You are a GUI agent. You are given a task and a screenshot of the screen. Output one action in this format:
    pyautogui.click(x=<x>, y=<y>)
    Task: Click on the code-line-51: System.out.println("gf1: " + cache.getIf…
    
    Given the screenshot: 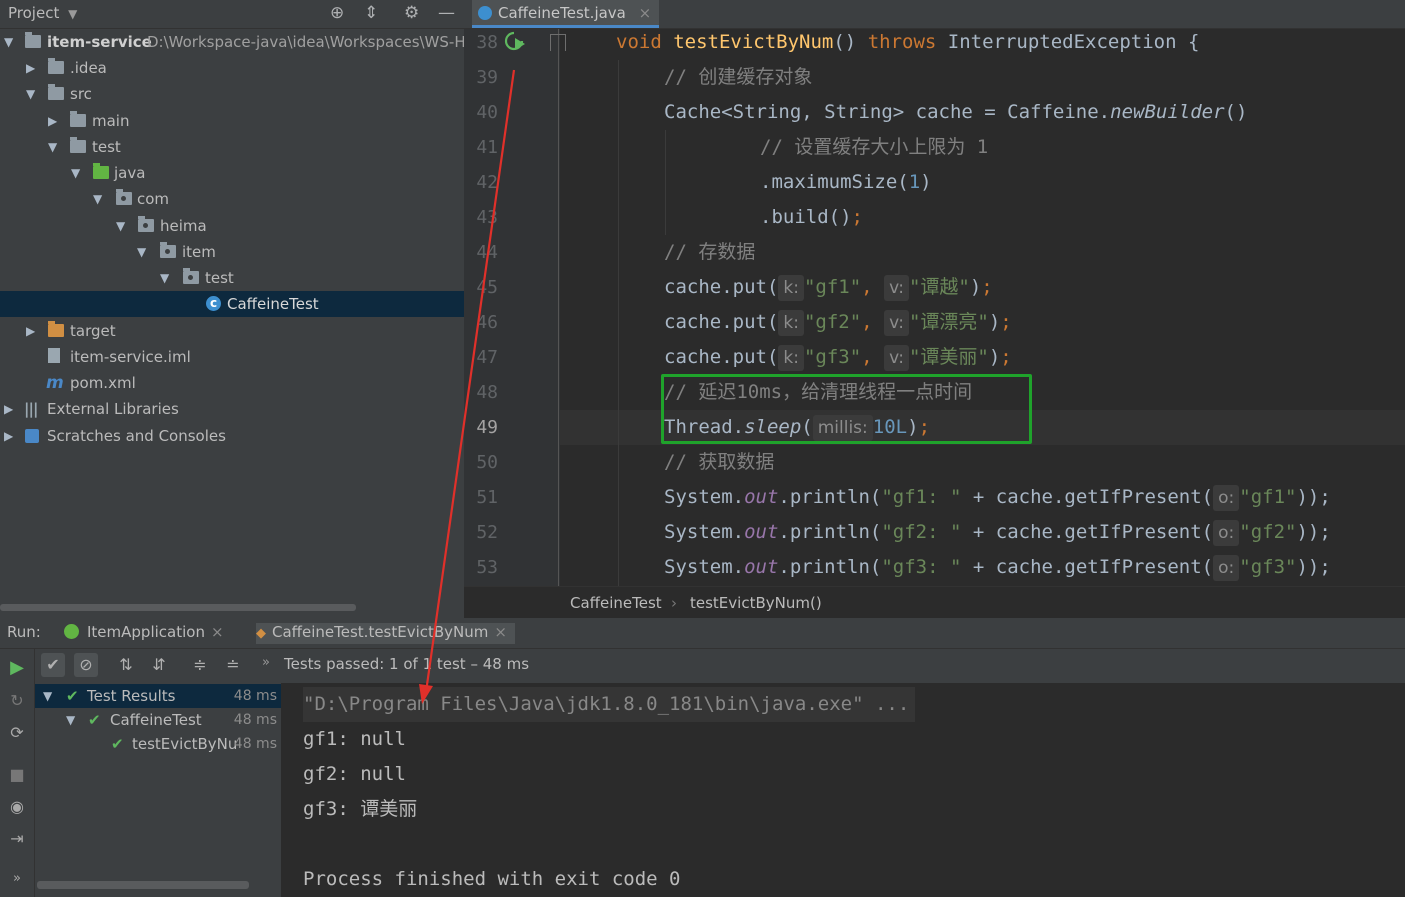 What is the action you would take?
    pyautogui.click(x=997, y=497)
    